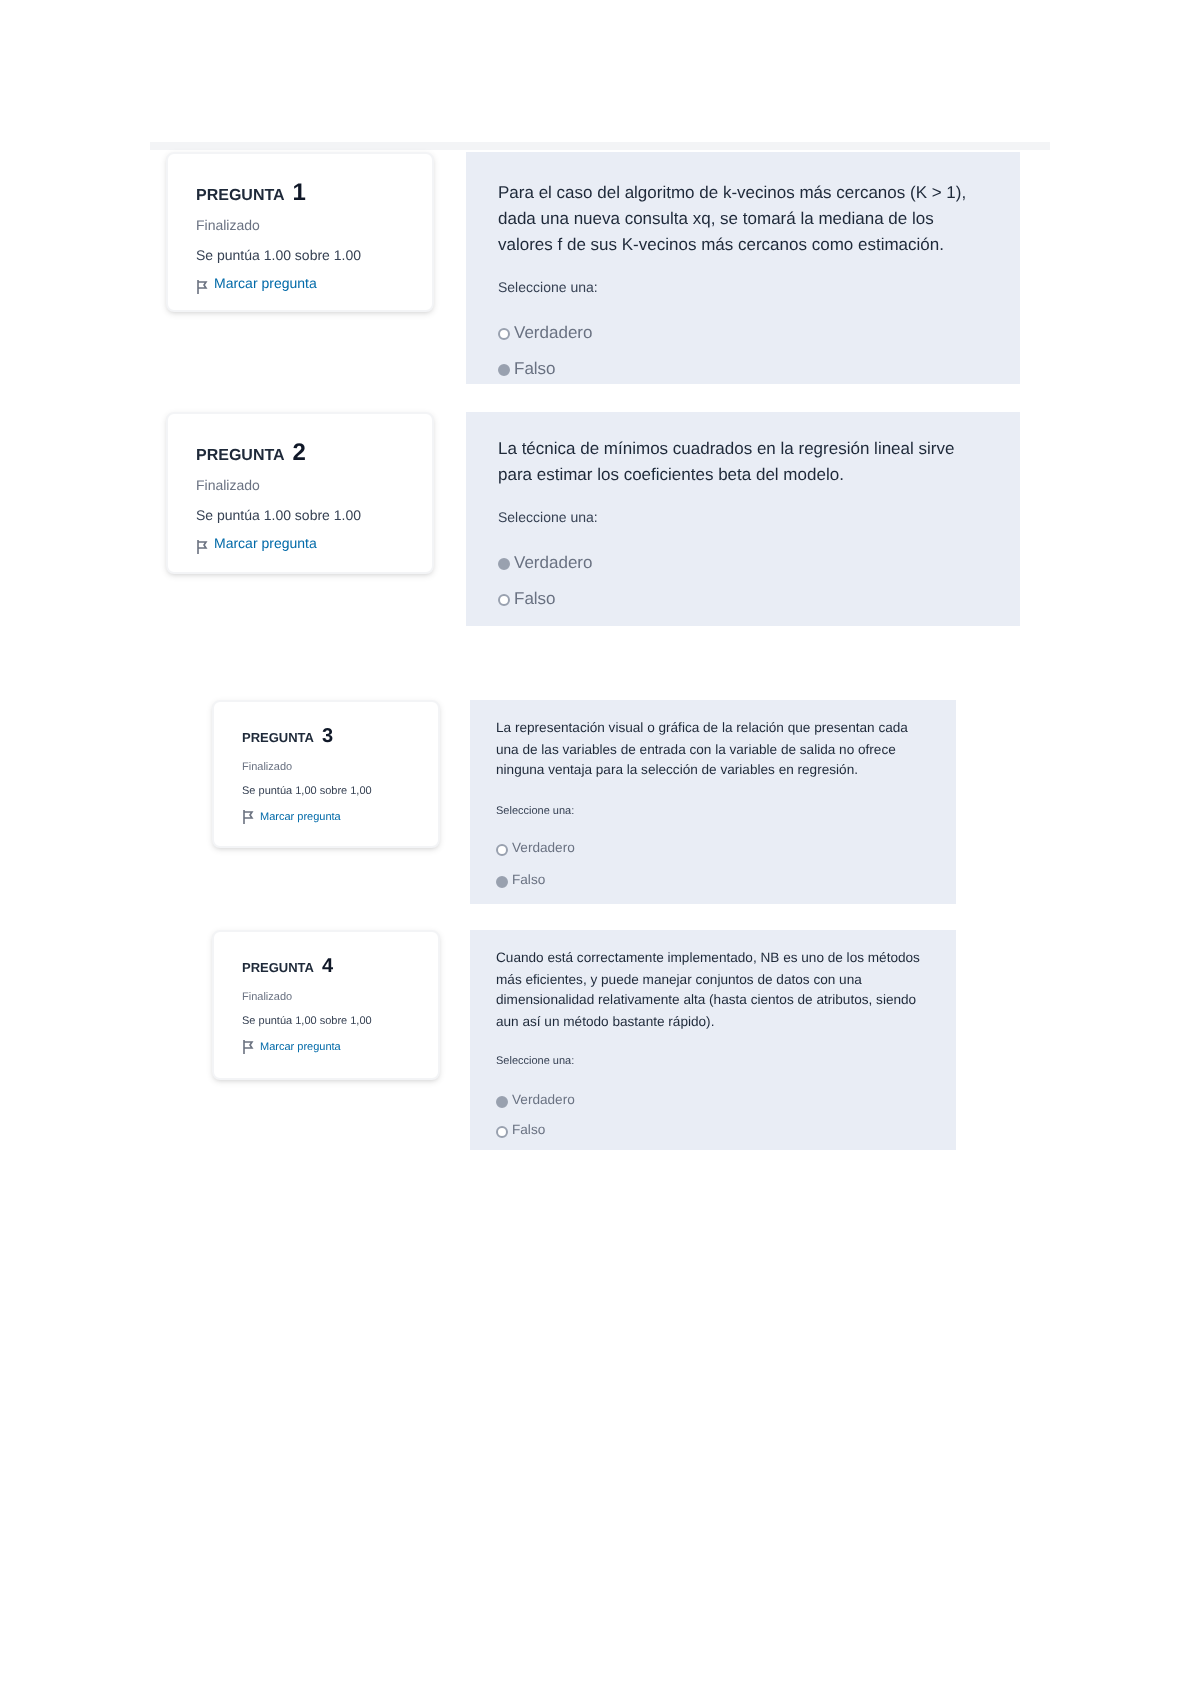  I want to click on question-text: Para el caso del algoritmo de k-vecinos más cercanos (K > 1), dada una nueva consulta xq, se tomará la mediana de los valores f de sus K-vecinos más cercanos como estimación., so click(733, 219).